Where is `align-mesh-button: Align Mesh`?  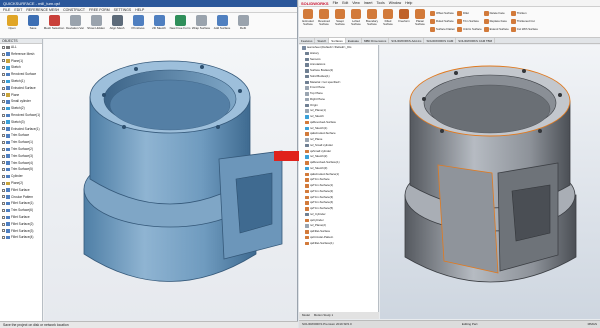 align-mesh-button: Align Mesh is located at coordinates (117, 23).